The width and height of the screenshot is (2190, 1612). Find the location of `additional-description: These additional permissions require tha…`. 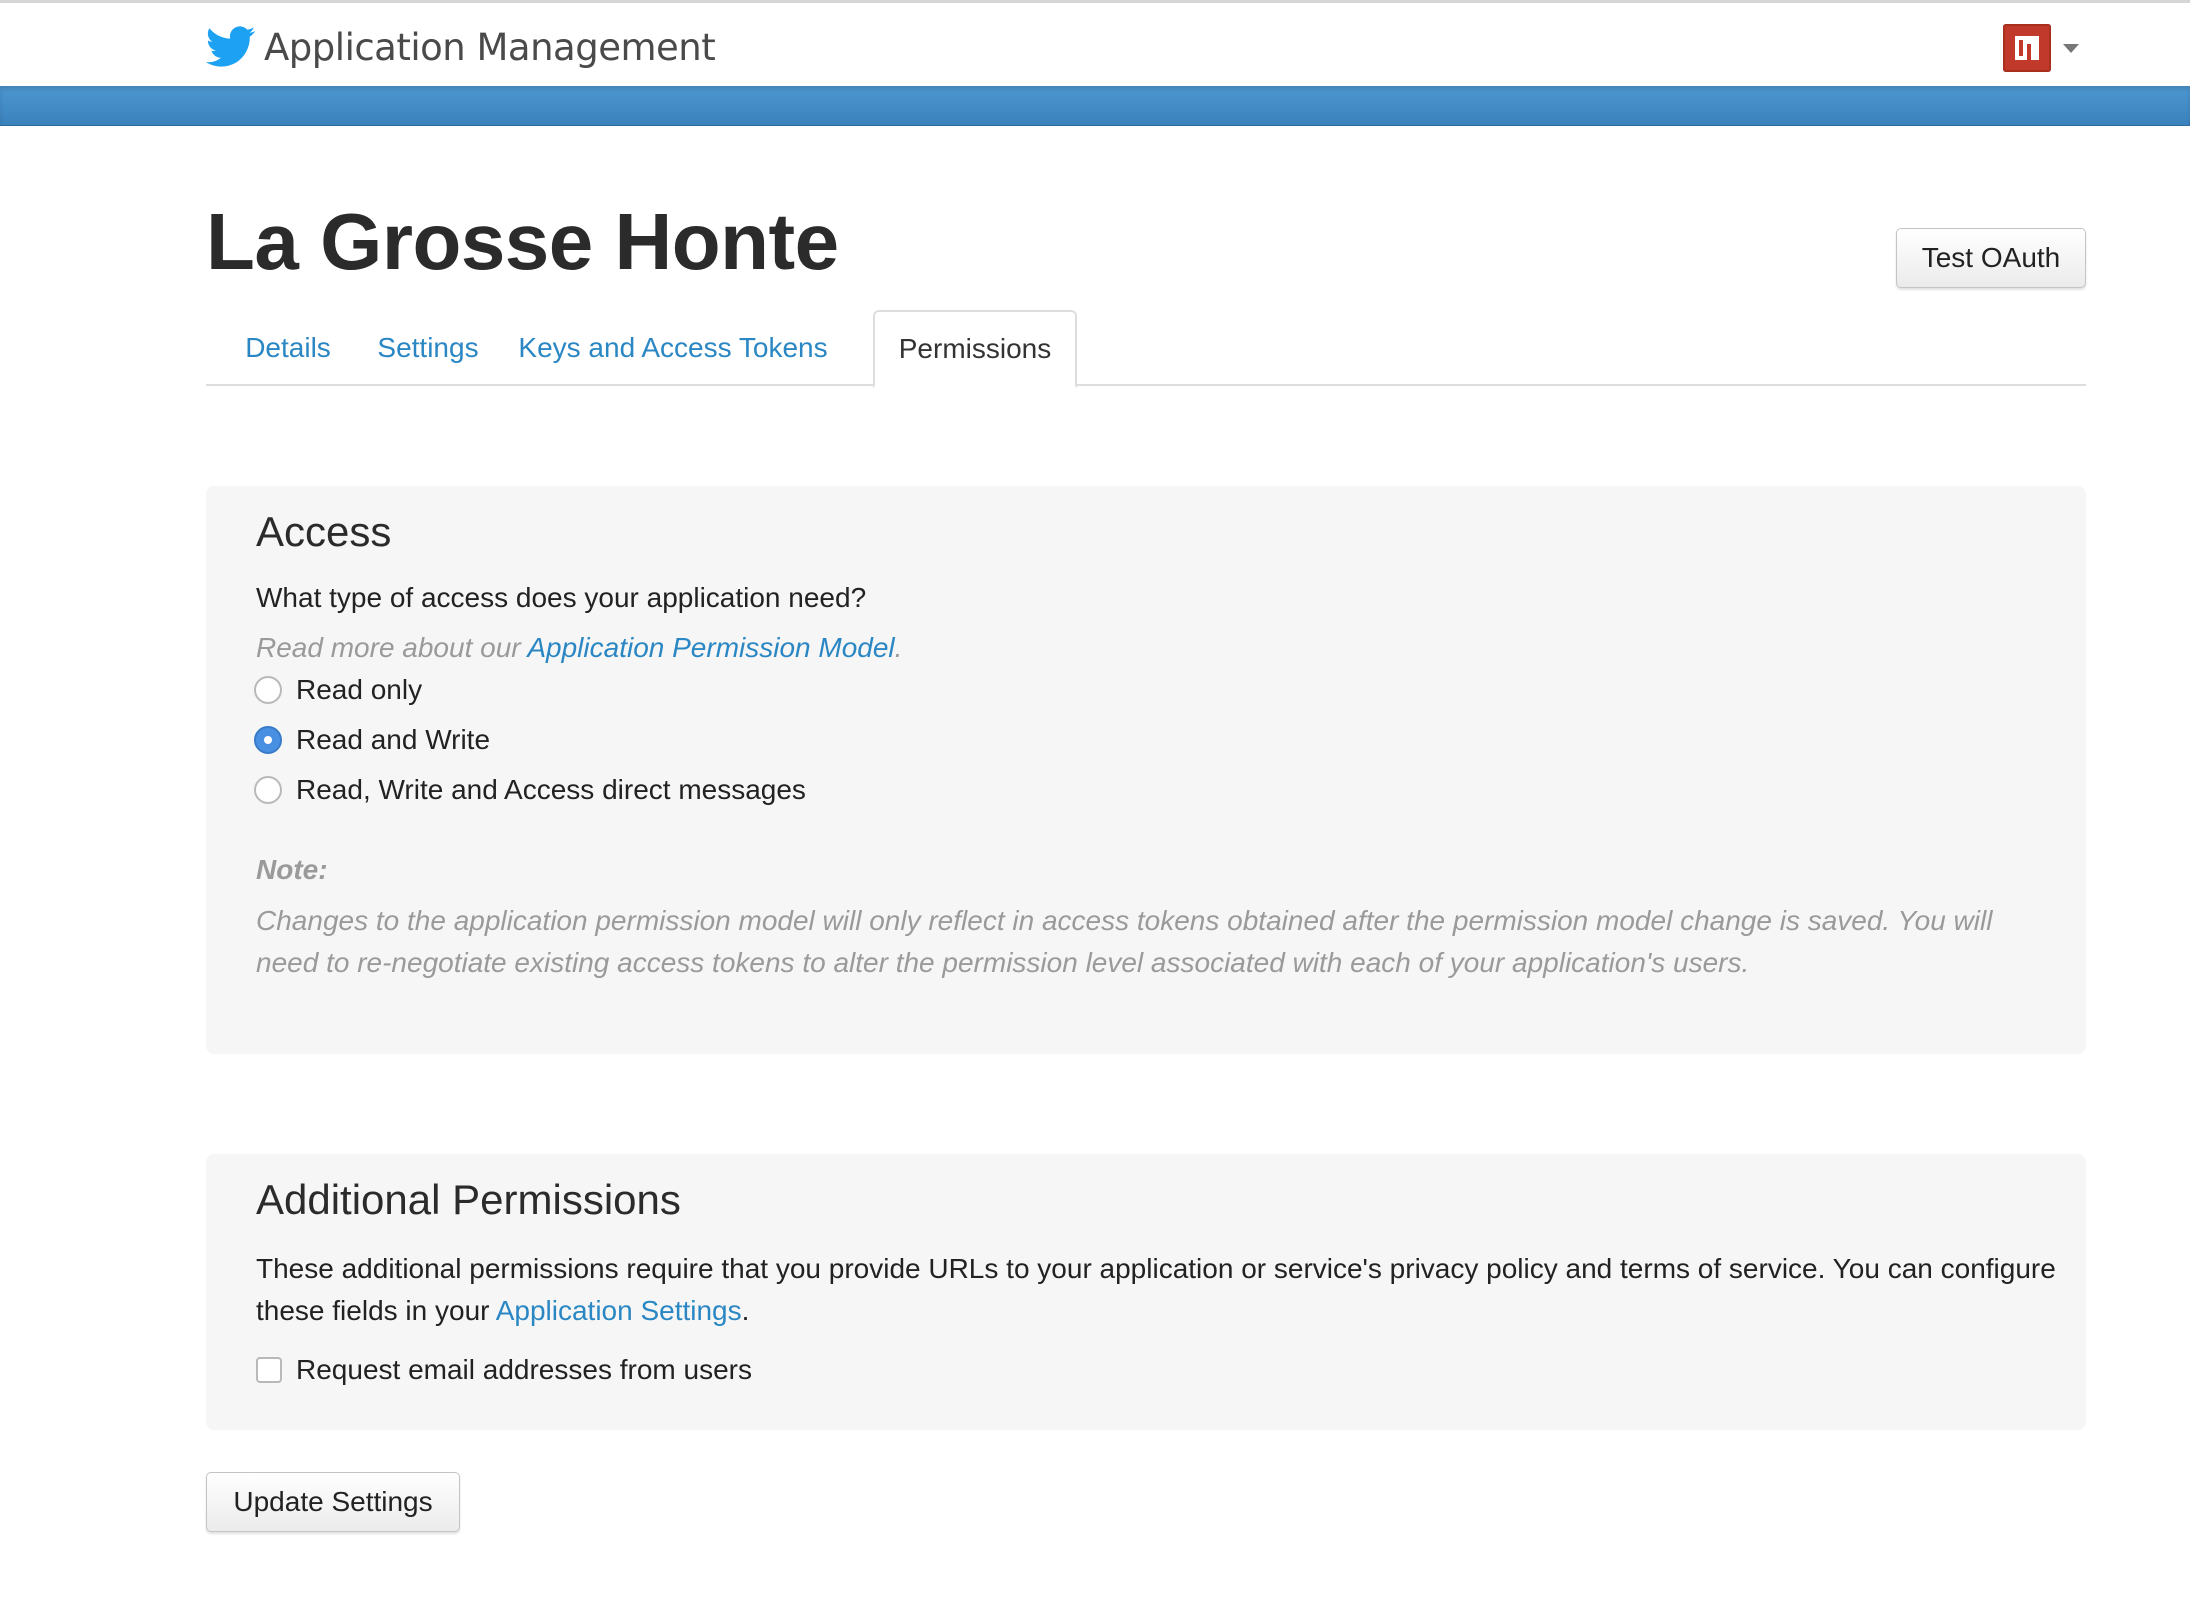

additional-description: These additional permissions require tha… is located at coordinates (1156, 1290).